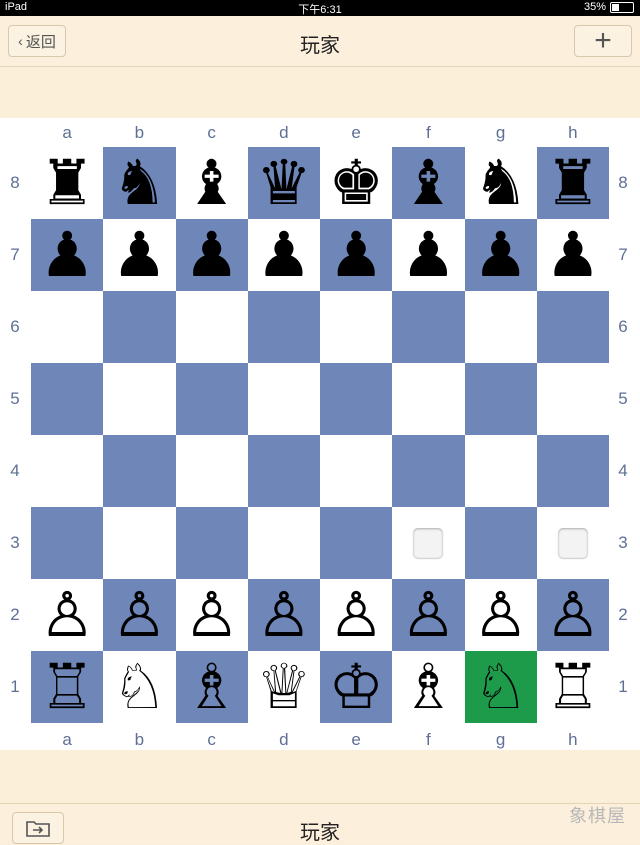 This screenshot has height=845, width=640. What do you see at coordinates (67, 399) in the screenshot?
I see `square-a5` at bounding box center [67, 399].